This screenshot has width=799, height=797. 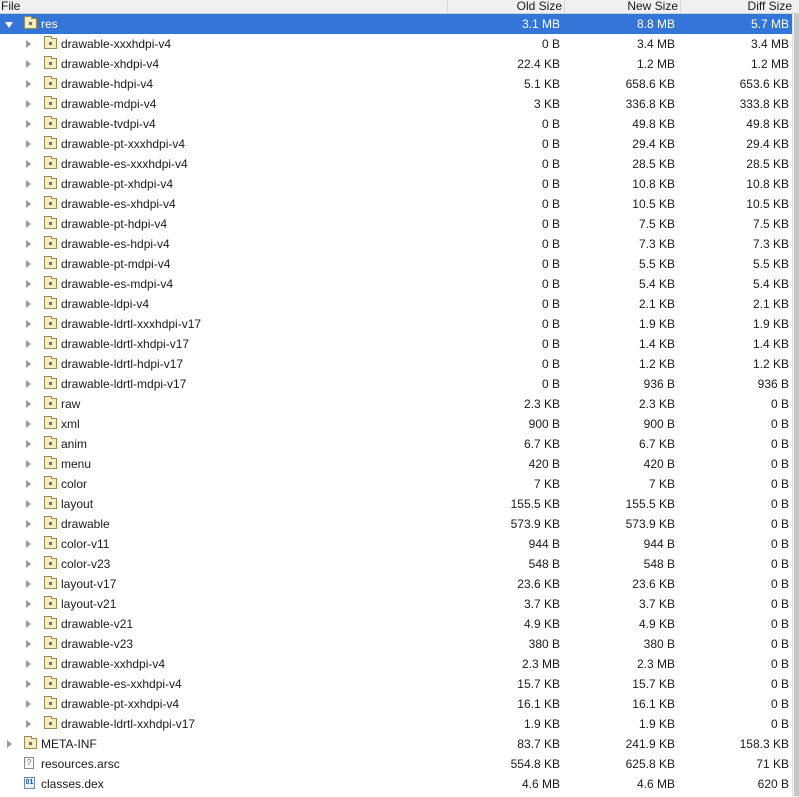 What do you see at coordinates (505, 6) in the screenshot?
I see `column-header-old-size: Old Size` at bounding box center [505, 6].